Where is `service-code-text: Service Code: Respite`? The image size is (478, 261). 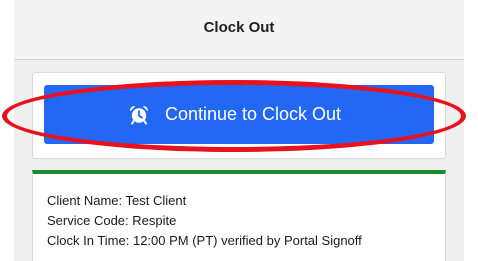
service-code-text: Service Code: Respite is located at coordinates (112, 220).